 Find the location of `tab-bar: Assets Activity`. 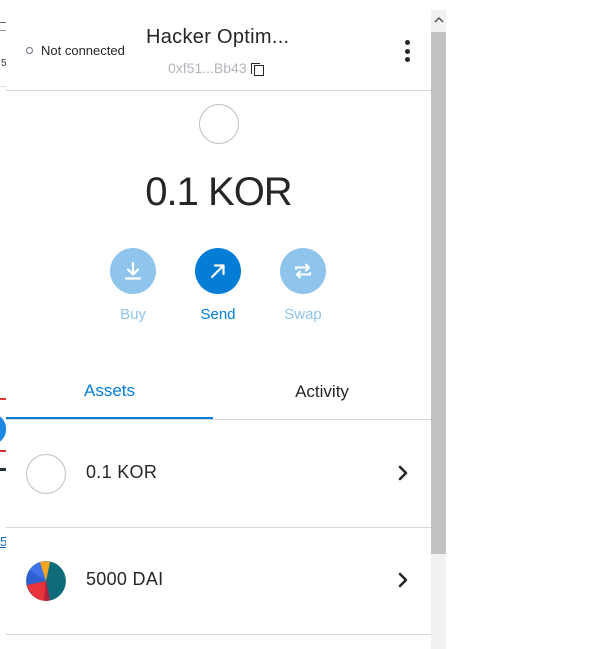

tab-bar: Assets Activity is located at coordinates (218, 392).